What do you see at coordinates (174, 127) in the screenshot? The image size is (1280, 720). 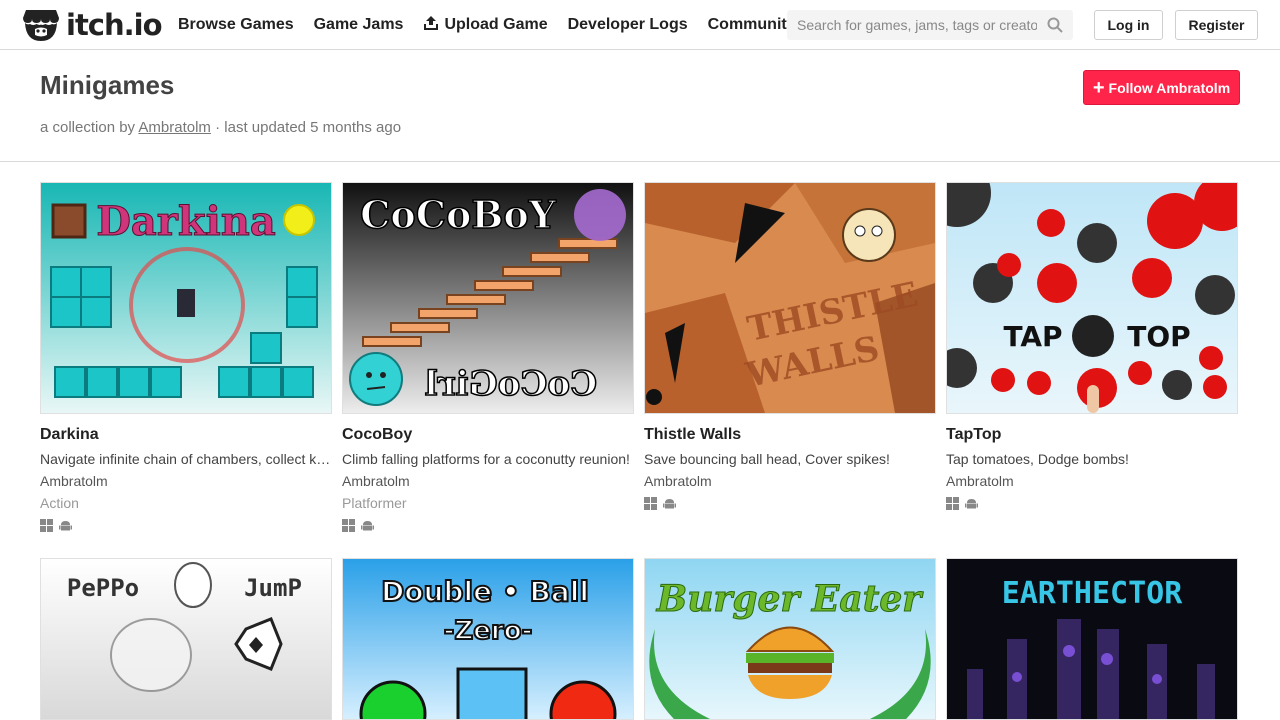 I see `collection-author-link: Ambratolm` at bounding box center [174, 127].